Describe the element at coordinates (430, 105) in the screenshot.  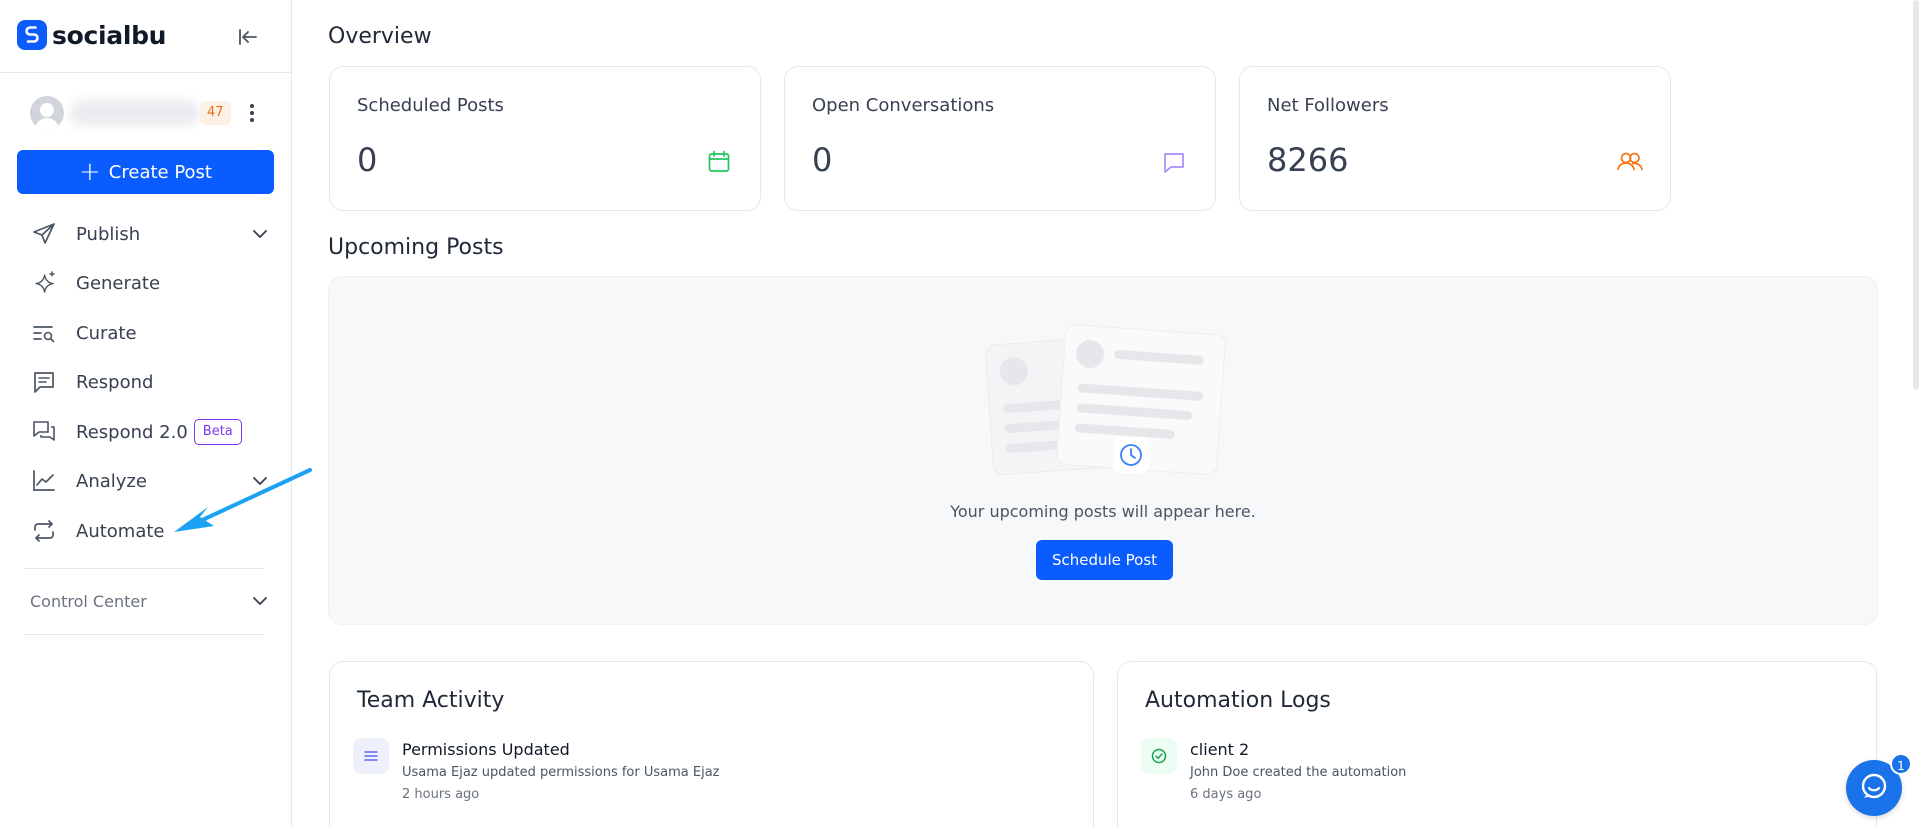
I see `stat-label: Scheduled Posts` at that location.